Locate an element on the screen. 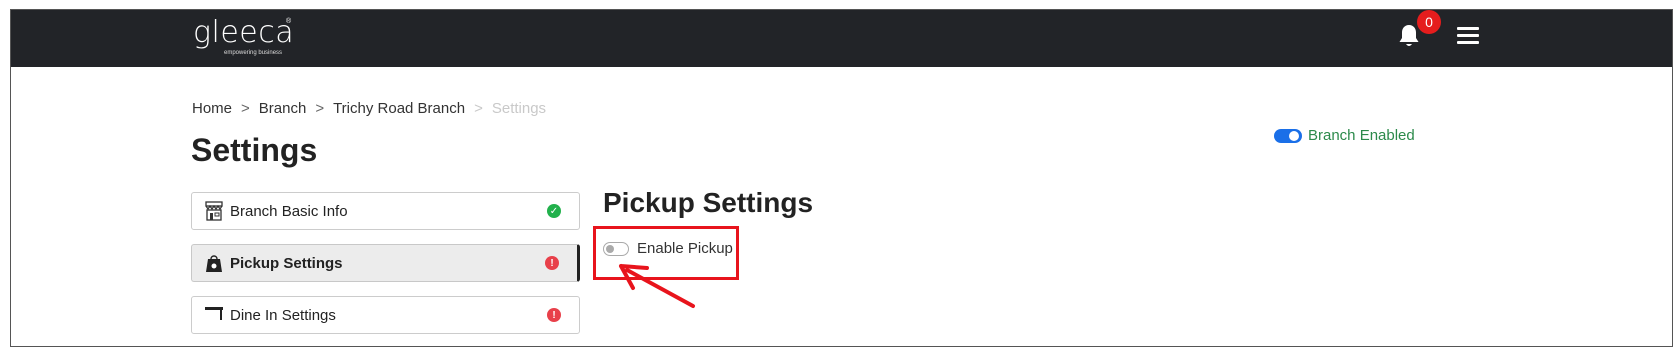  storefront-icon is located at coordinates (214, 211).